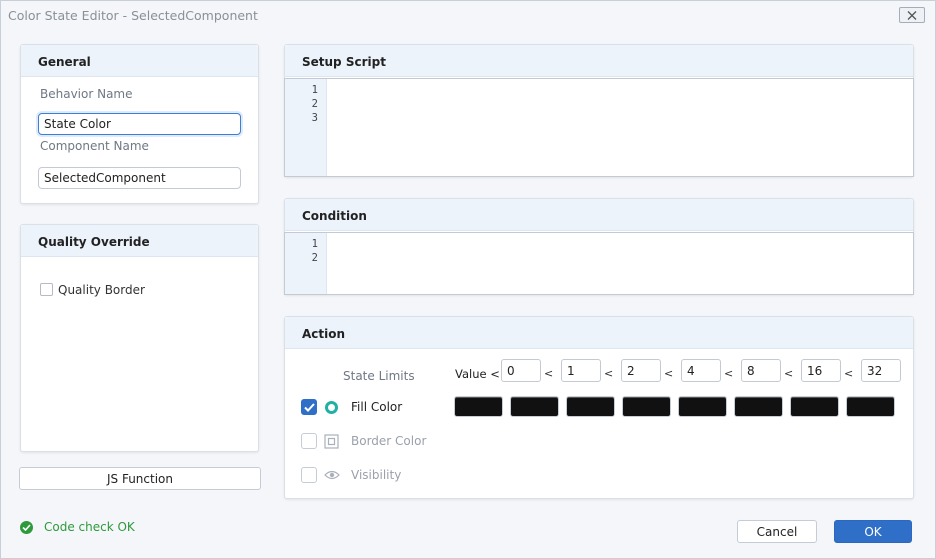  What do you see at coordinates (139, 338) in the screenshot?
I see `quality-override-panel: Quality Override Quality Border` at bounding box center [139, 338].